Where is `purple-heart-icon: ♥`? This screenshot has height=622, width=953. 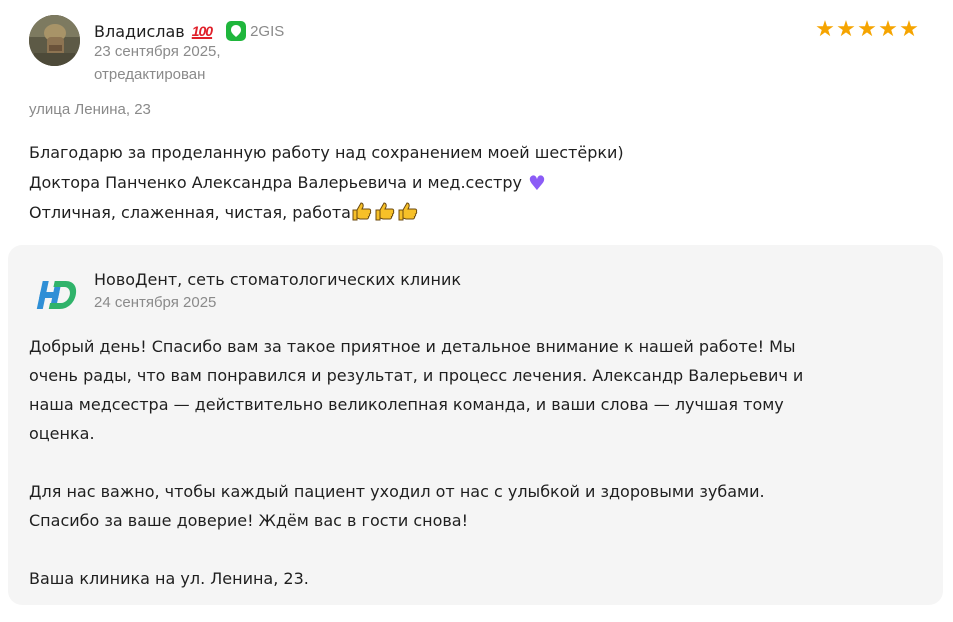 purple-heart-icon: ♥ is located at coordinates (536, 182).